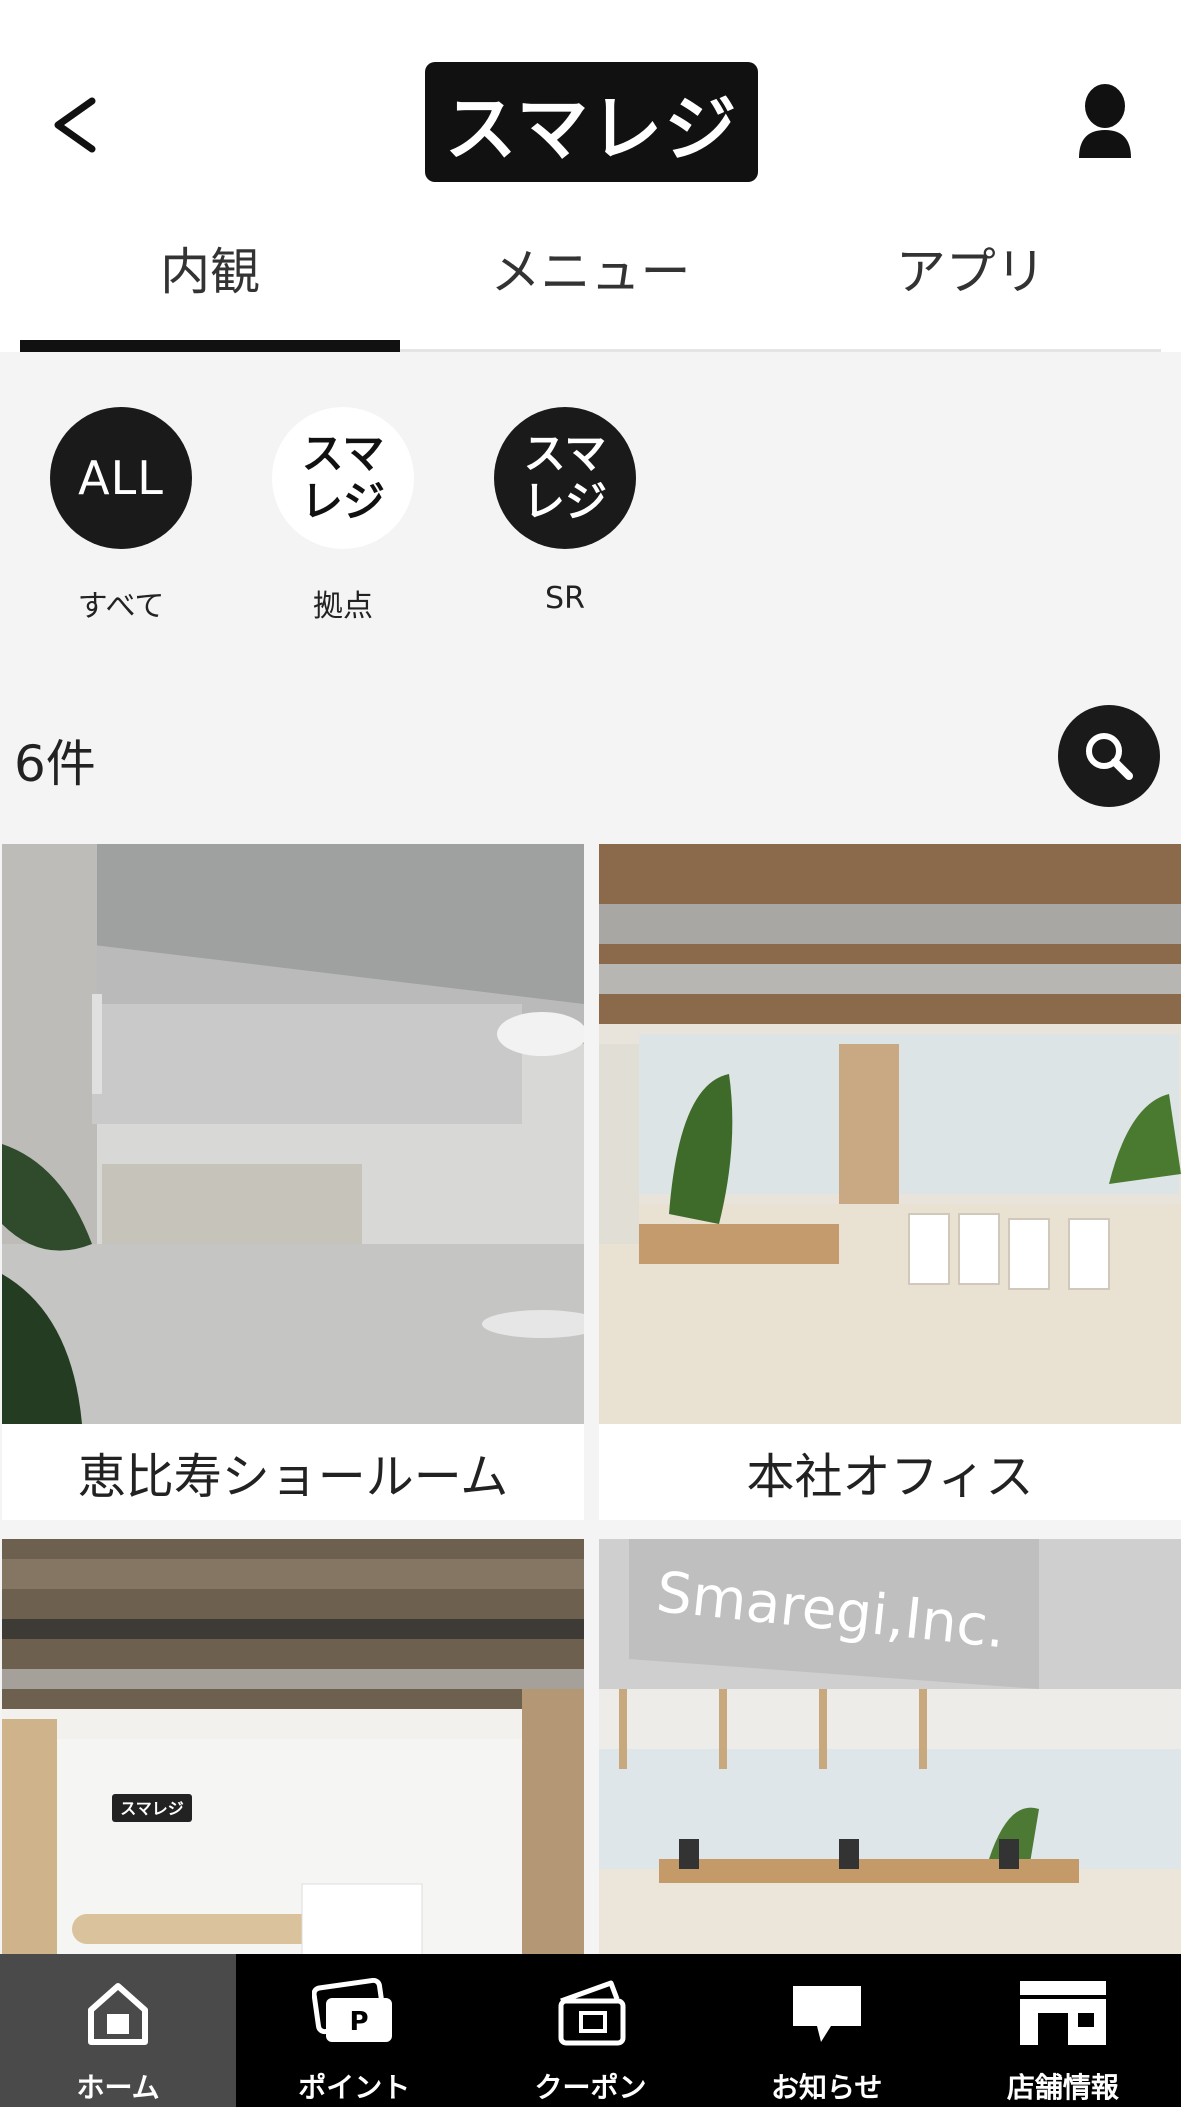 Image resolution: width=1181 pixels, height=2107 pixels. I want to click on tab-interior: 内観, so click(210, 281).